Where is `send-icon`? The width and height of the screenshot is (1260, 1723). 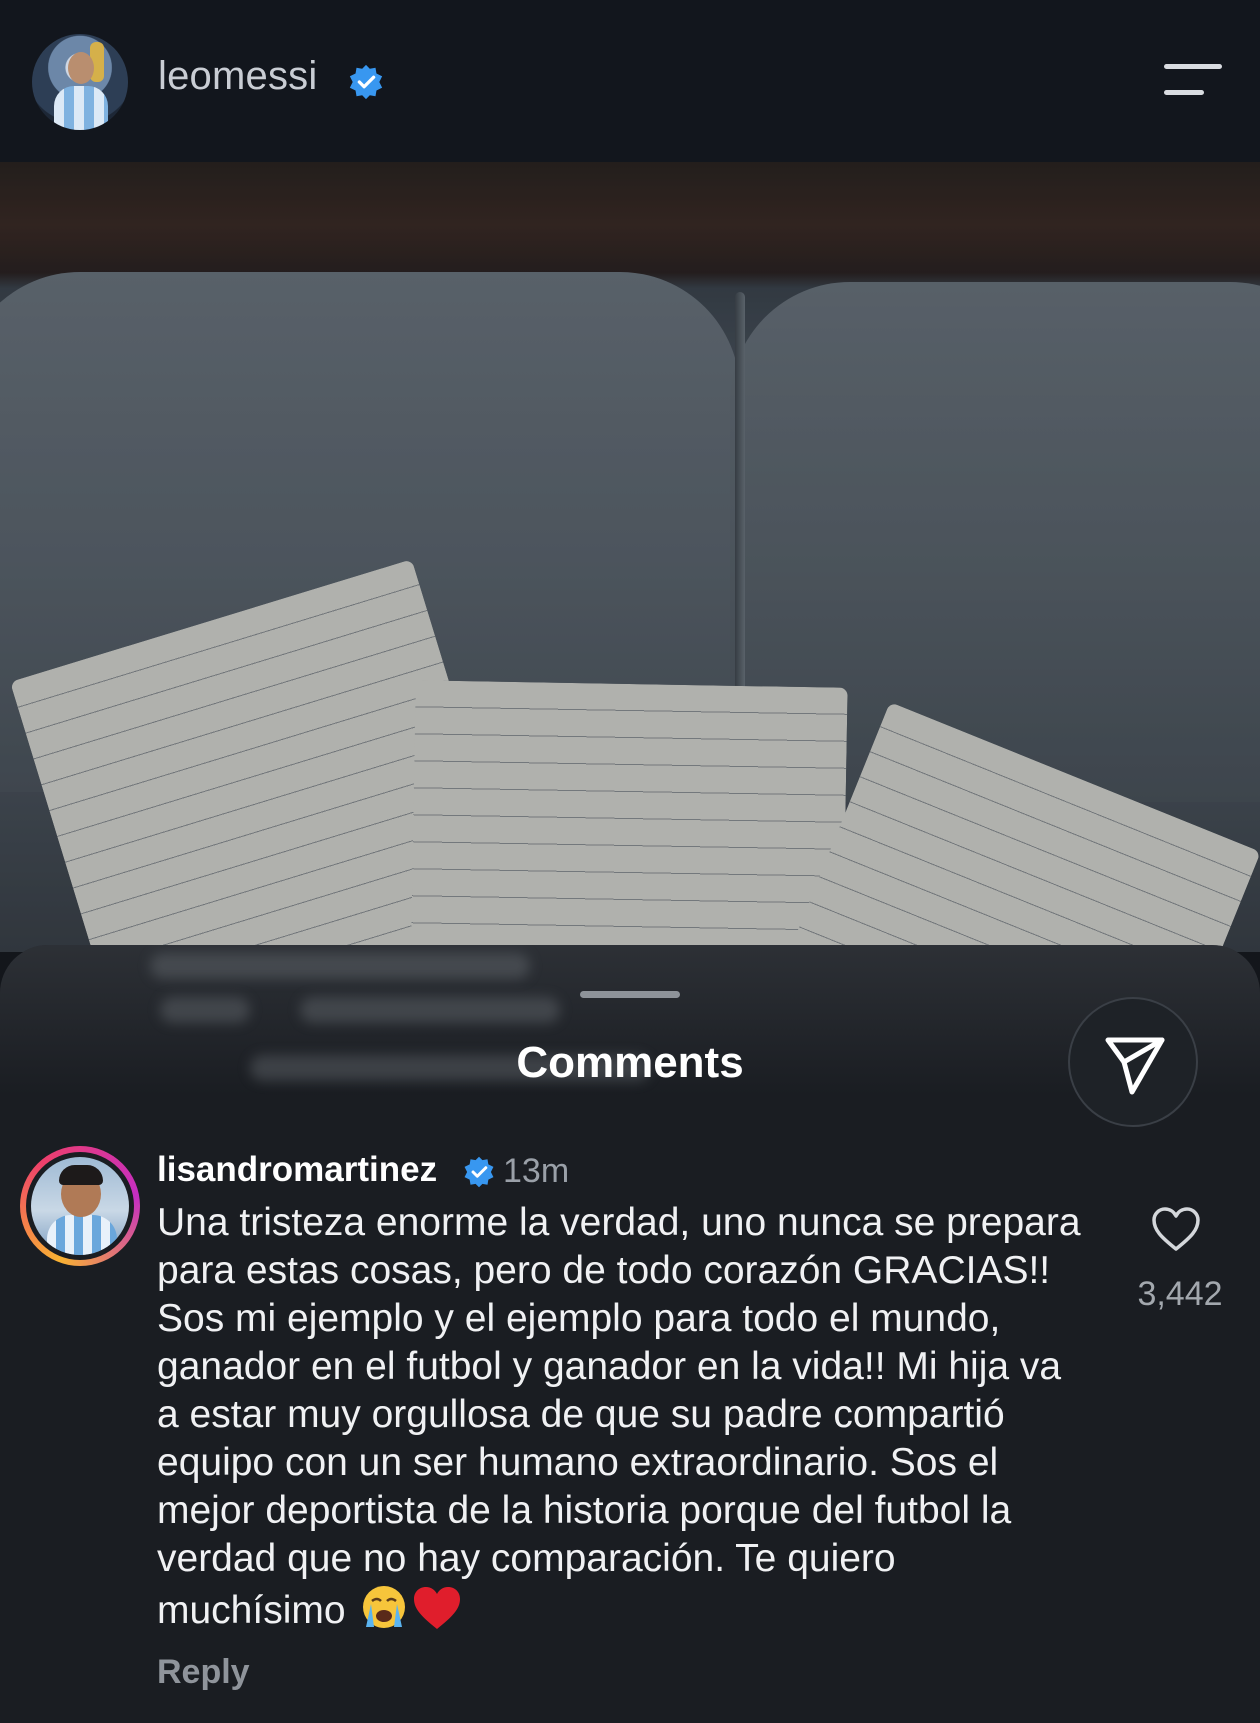
send-icon is located at coordinates (1135, 1066).